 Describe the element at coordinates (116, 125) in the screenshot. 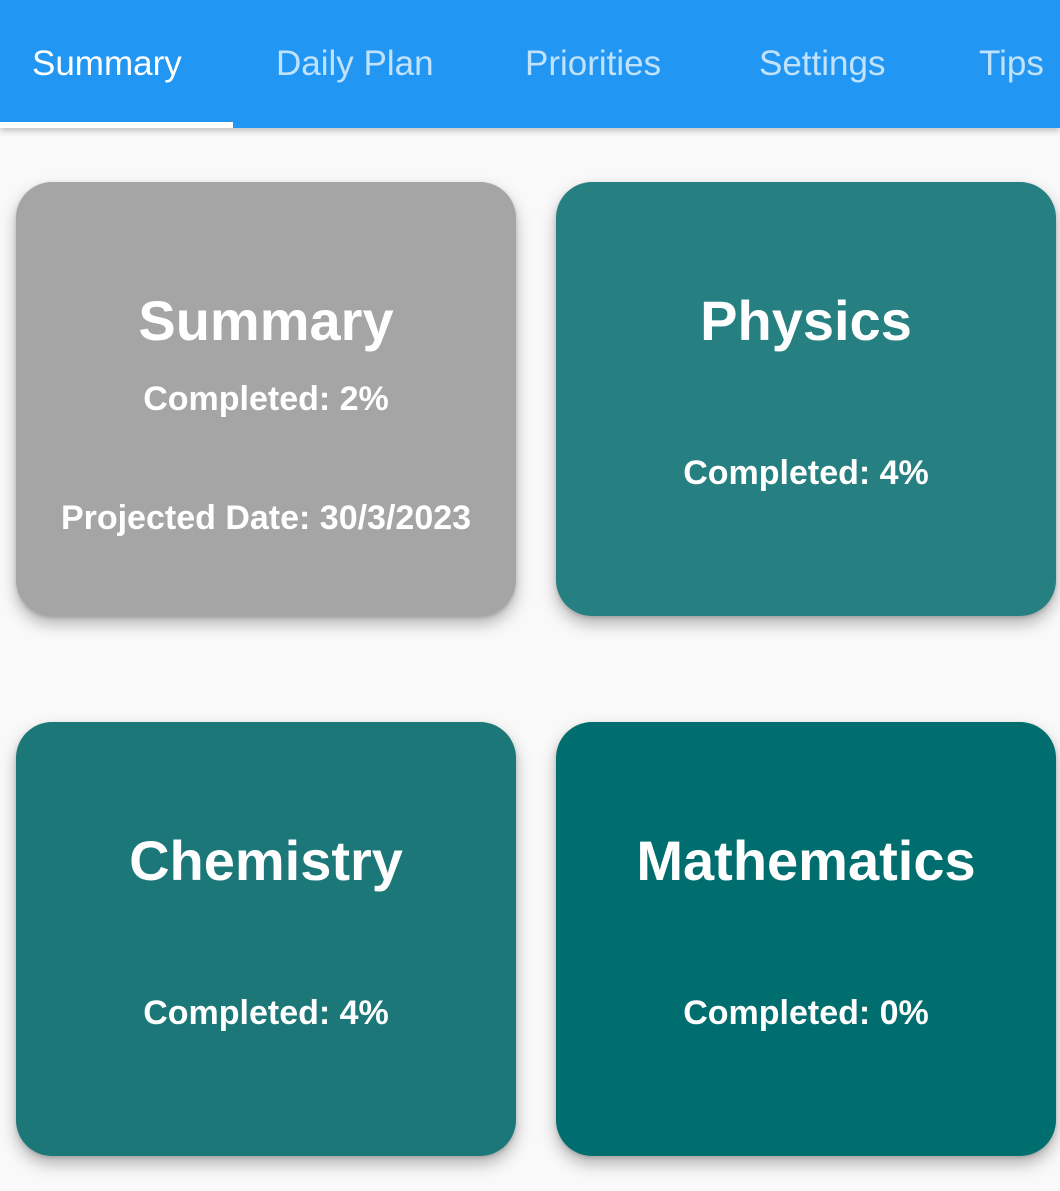

I see `active-tab-indicator` at that location.